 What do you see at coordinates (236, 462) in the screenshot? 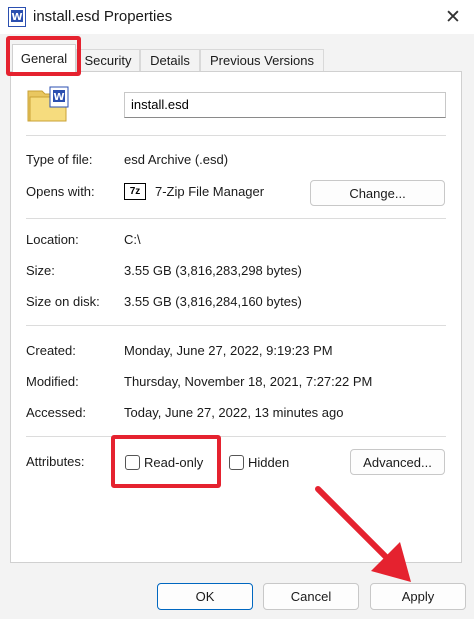
I see `hidden-checkbox` at bounding box center [236, 462].